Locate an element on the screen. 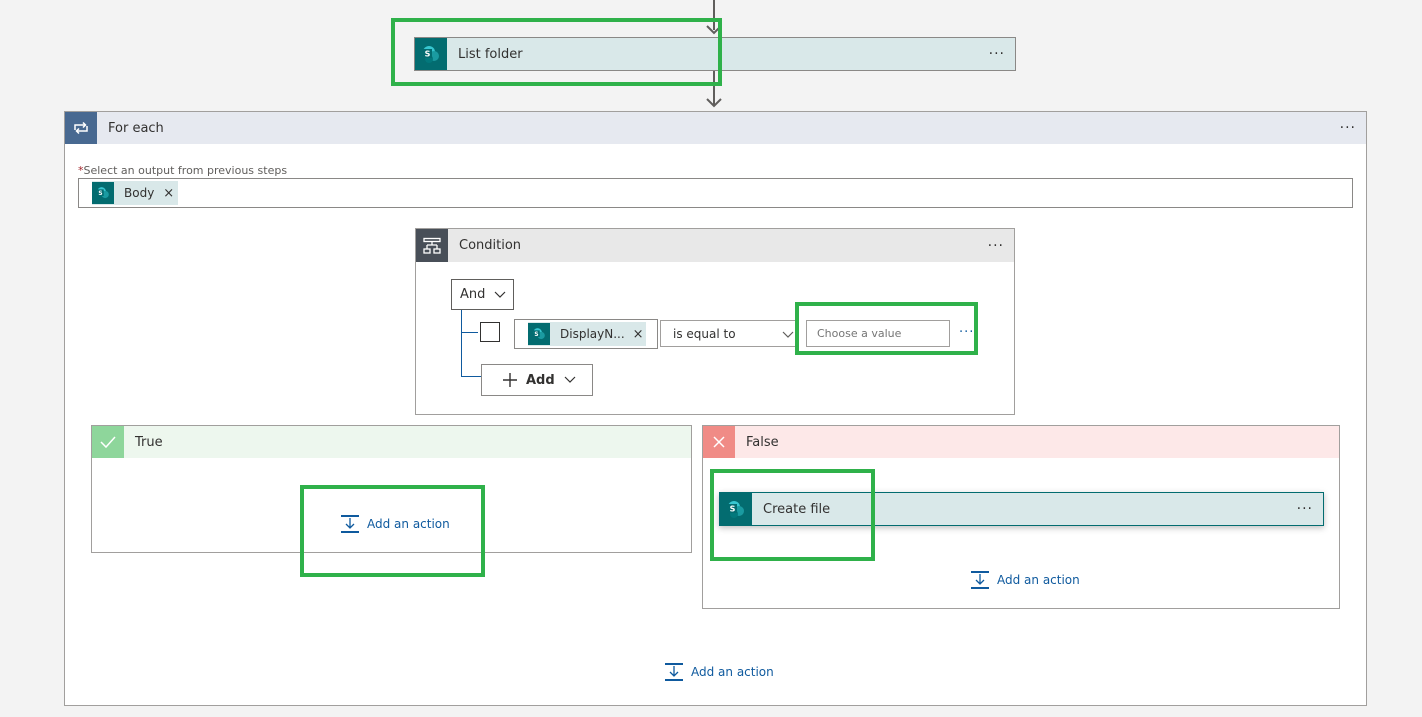 The height and width of the screenshot is (717, 1422). displayname-token: S DisplayN... × is located at coordinates (587, 334).